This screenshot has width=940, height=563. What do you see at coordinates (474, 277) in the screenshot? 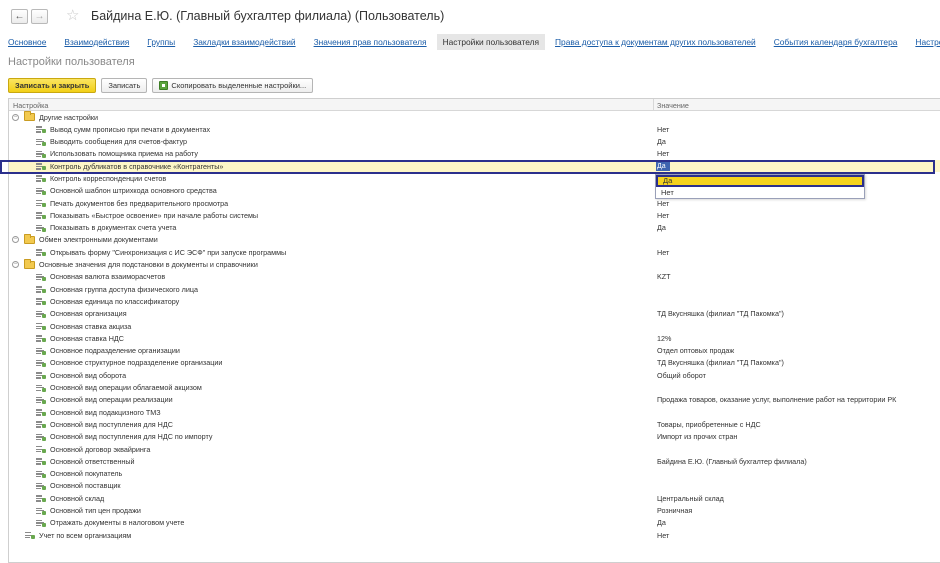
I see `table-row: Основная валюта взаиморасчетов KZT` at bounding box center [474, 277].